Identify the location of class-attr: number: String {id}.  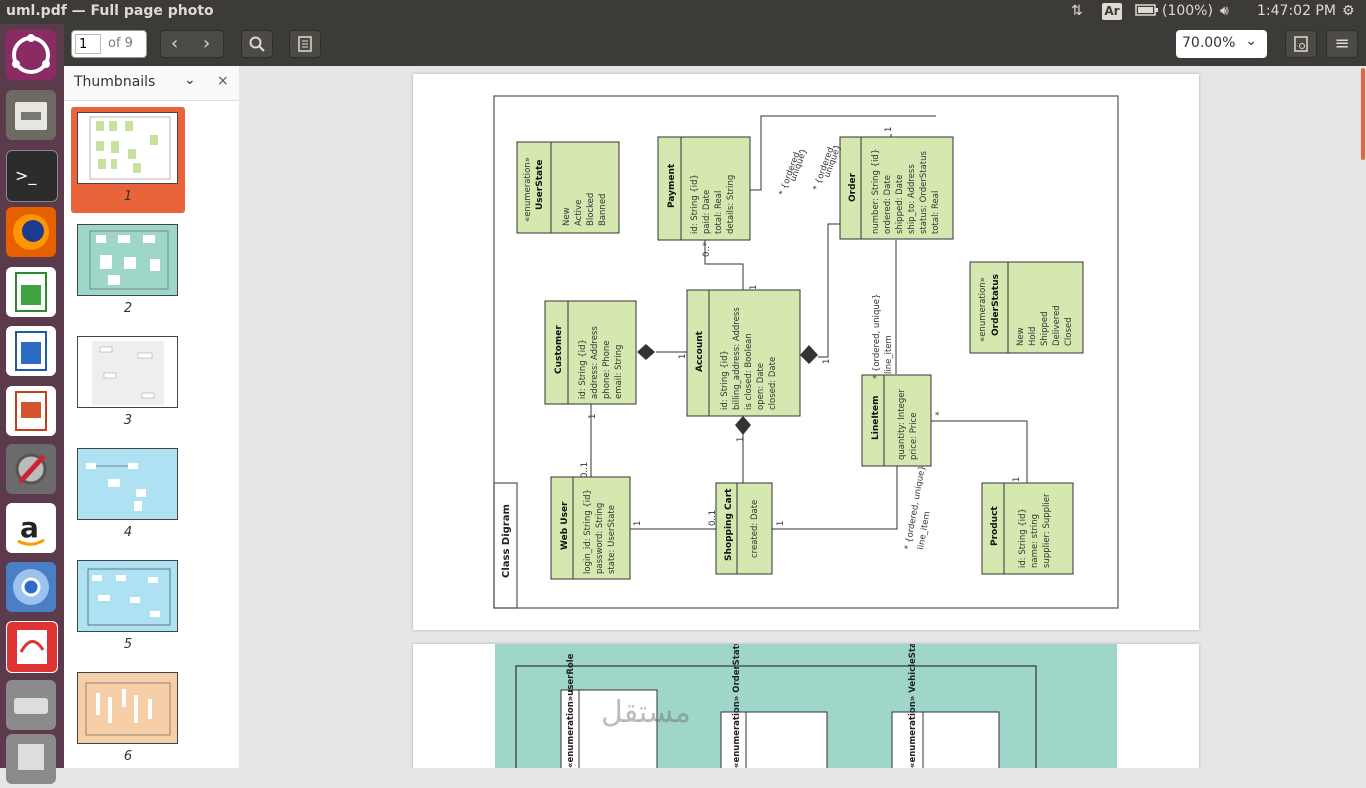
(876, 191).